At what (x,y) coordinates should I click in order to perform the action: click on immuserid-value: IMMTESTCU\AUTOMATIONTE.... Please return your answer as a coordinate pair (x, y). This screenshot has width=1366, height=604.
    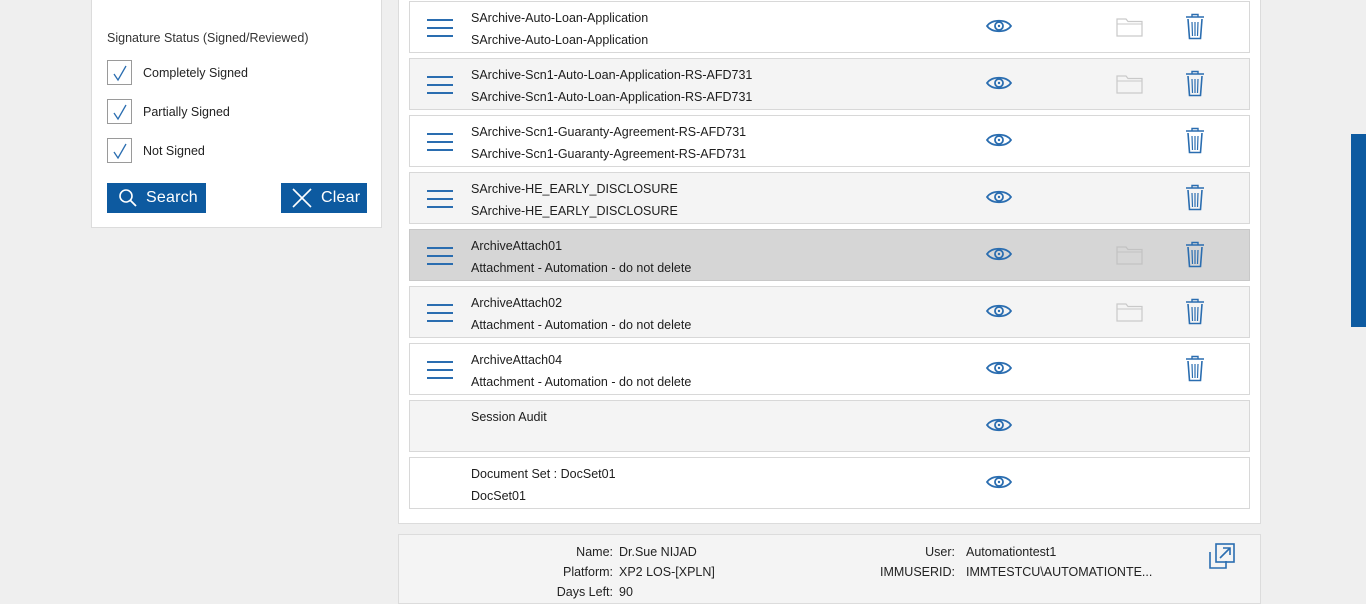
    Looking at the image, I should click on (1059, 572).